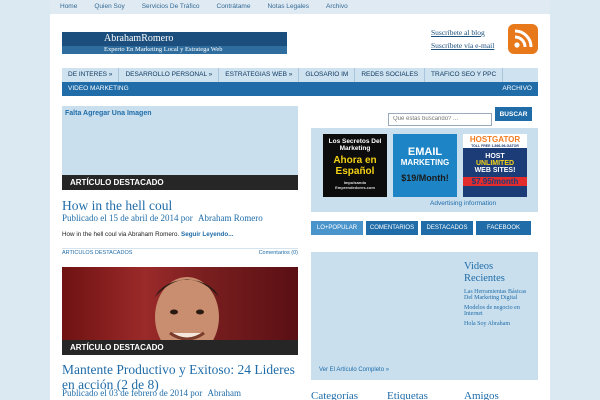  Describe the element at coordinates (390, 75) in the screenshot. I see `nav-redes-sociales: REDES SOCIALES` at that location.